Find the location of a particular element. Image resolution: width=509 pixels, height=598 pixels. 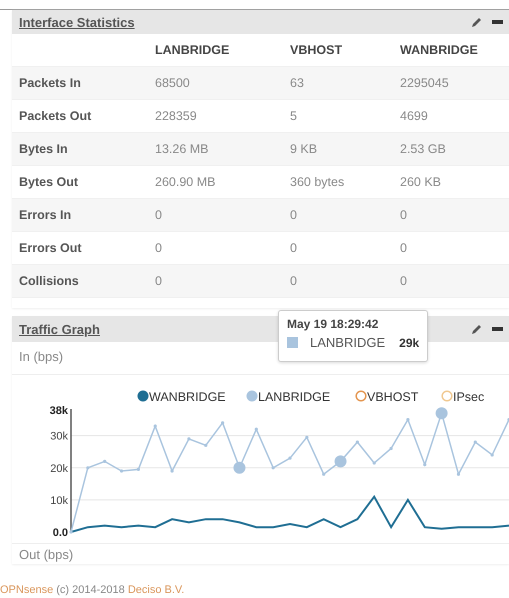

table-cell-text: 4699 is located at coordinates (414, 116).